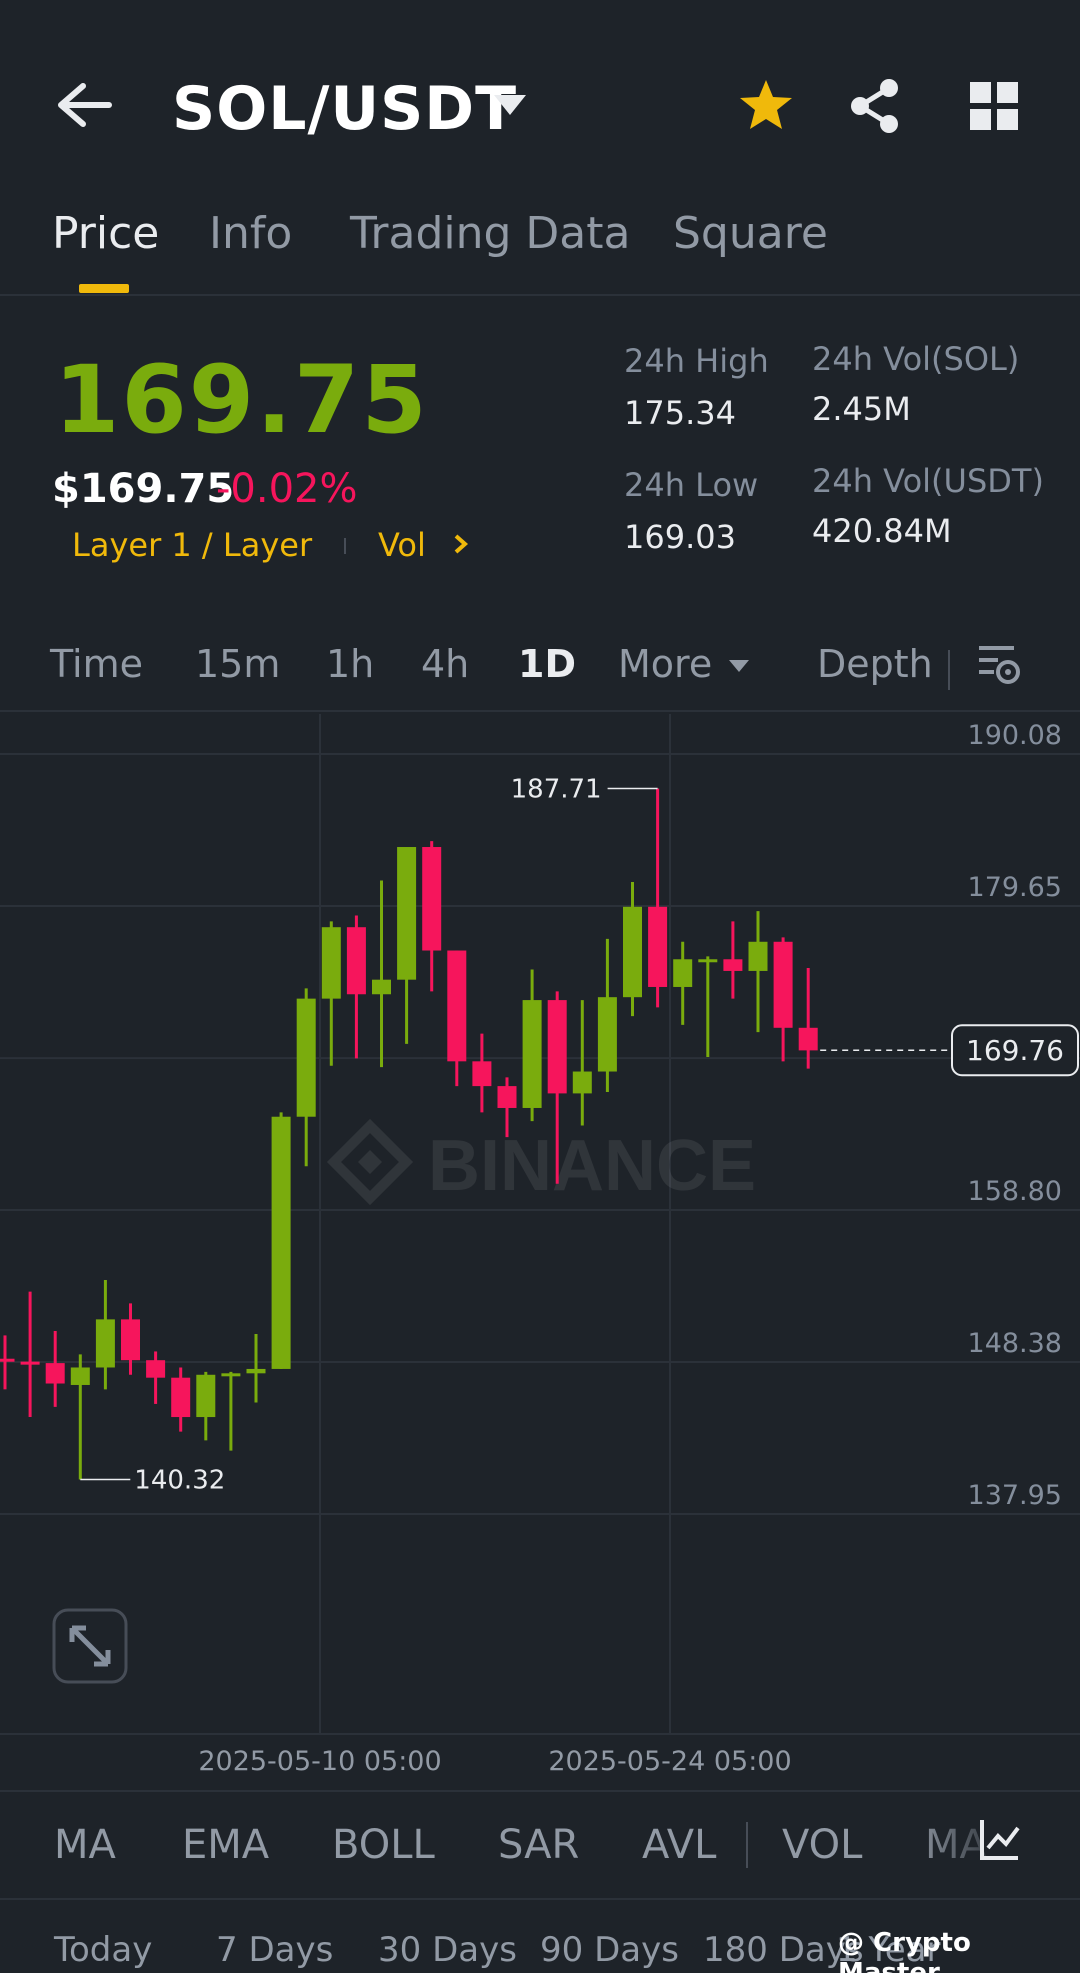  What do you see at coordinates (875, 664) in the screenshot?
I see `interval-depth: Depth` at bounding box center [875, 664].